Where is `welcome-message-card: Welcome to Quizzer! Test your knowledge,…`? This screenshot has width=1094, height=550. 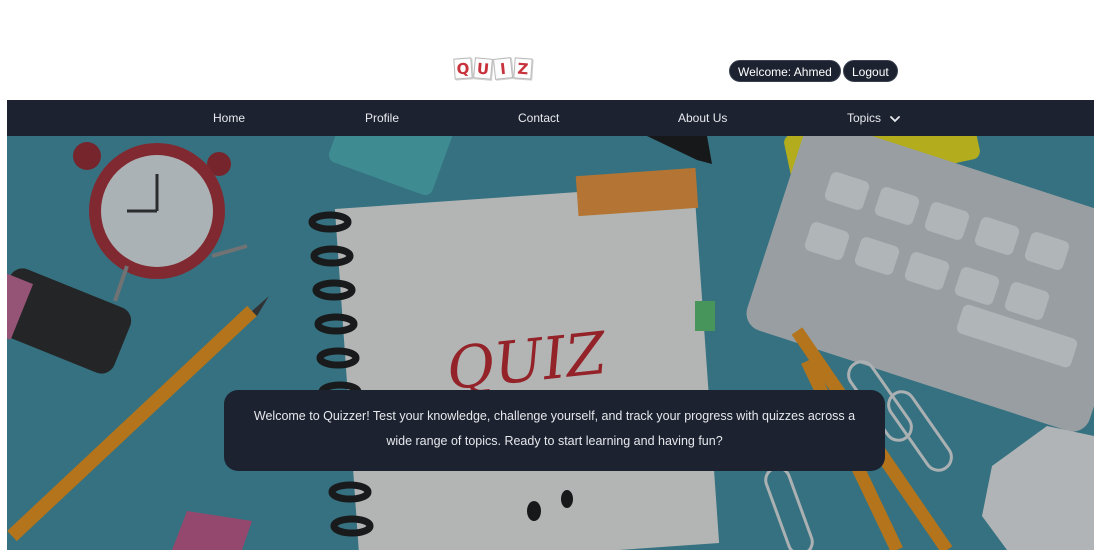 welcome-message-card: Welcome to Quizzer! Test your knowledge,… is located at coordinates (554, 430).